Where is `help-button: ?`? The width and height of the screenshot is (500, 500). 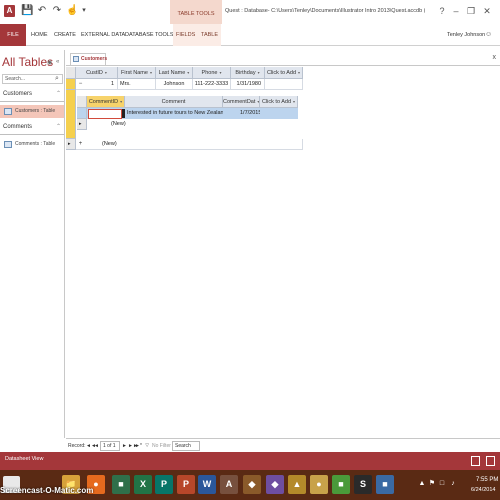
help-button: ? is located at coordinates (442, 11).